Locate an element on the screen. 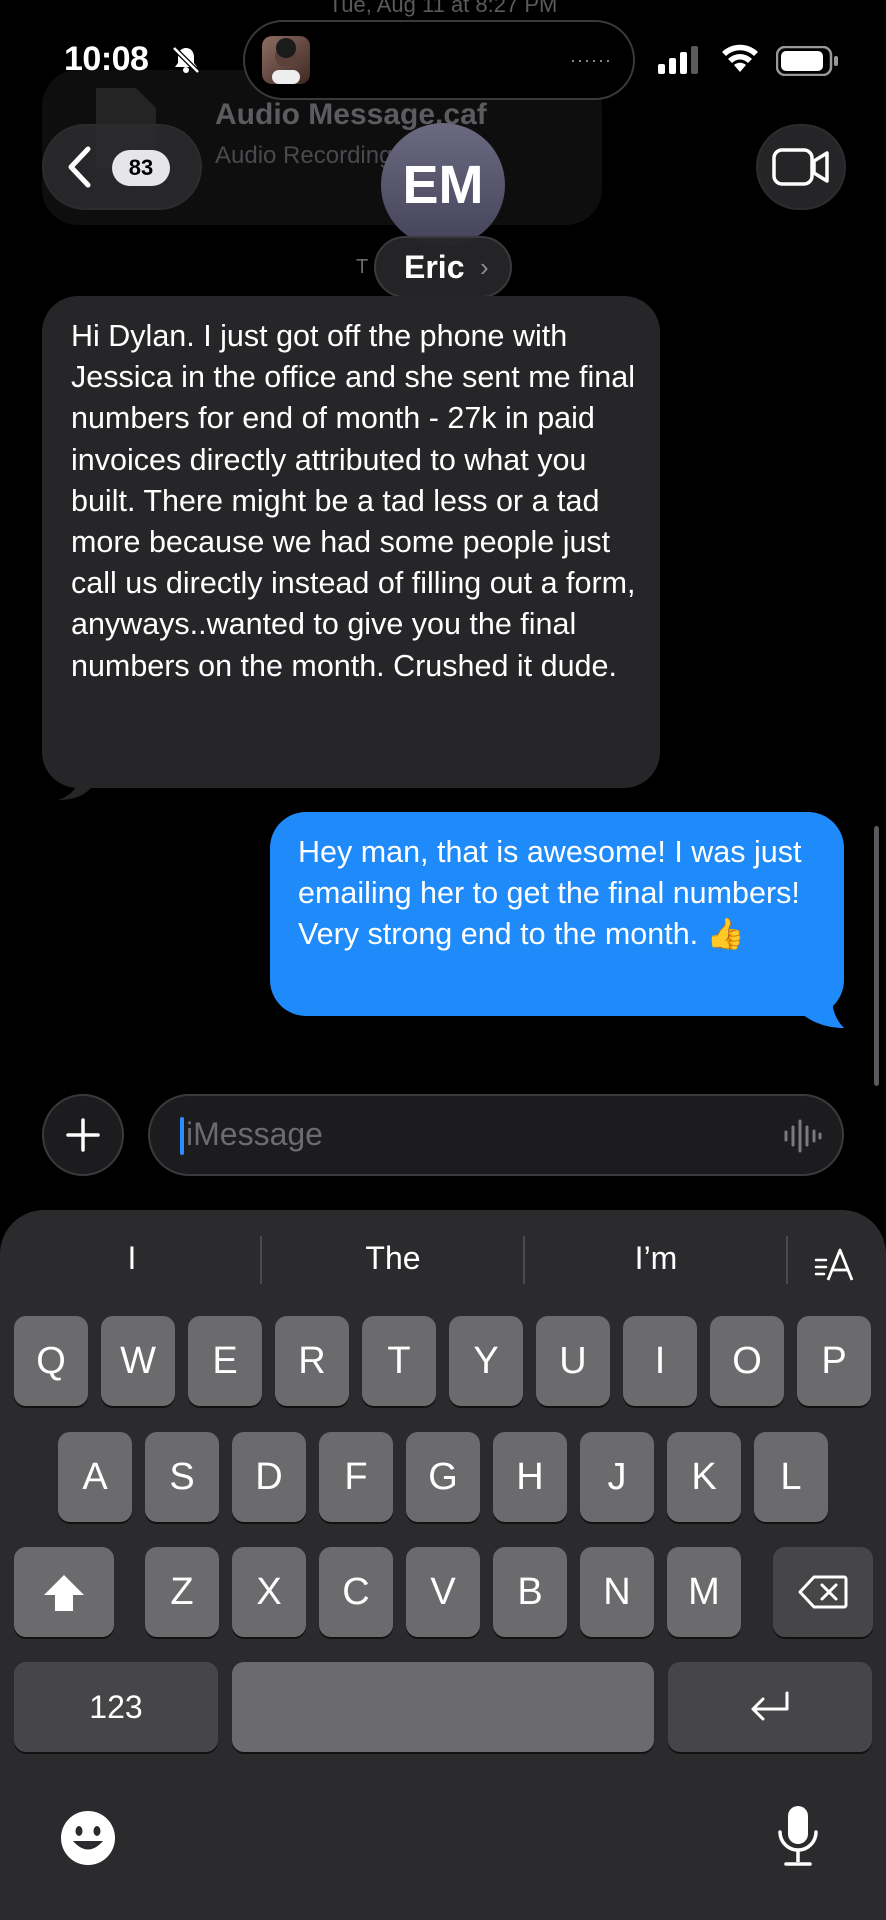 This screenshot has height=1920, width=886. contact-avatar: EM is located at coordinates (443, 185).